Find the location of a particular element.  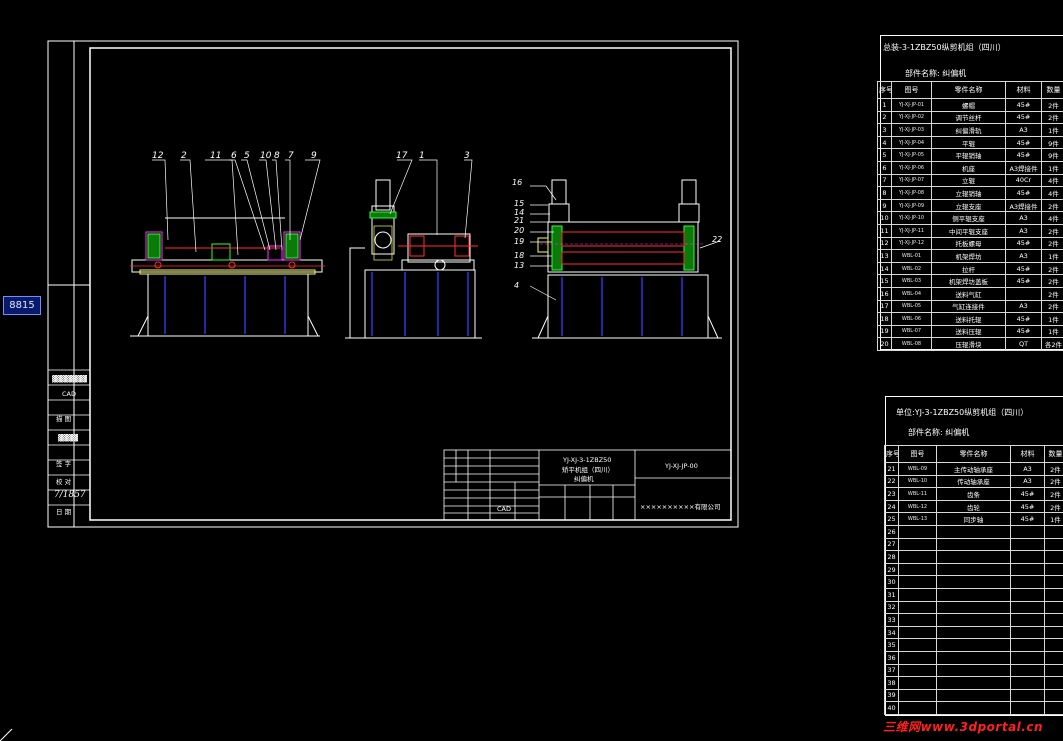

table-row: 29 is located at coordinates (973, 569).